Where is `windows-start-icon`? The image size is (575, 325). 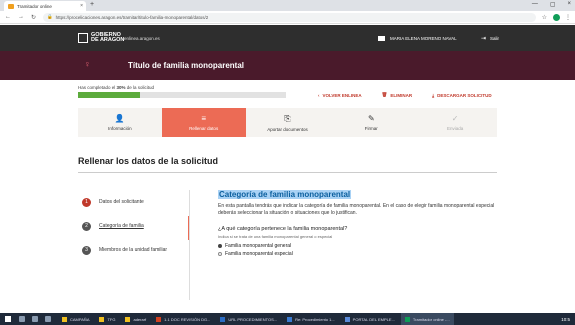
windows-start-icon is located at coordinates (8, 319).